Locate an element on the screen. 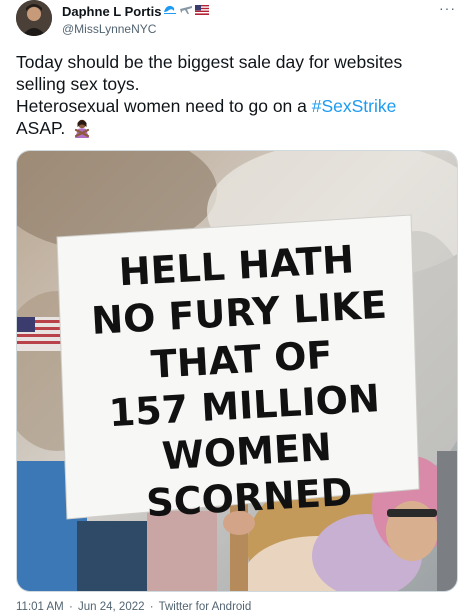 This screenshot has height=615, width=474. author-names: Daphne L Portis @MissLynneNYC is located at coordinates (136, 19).